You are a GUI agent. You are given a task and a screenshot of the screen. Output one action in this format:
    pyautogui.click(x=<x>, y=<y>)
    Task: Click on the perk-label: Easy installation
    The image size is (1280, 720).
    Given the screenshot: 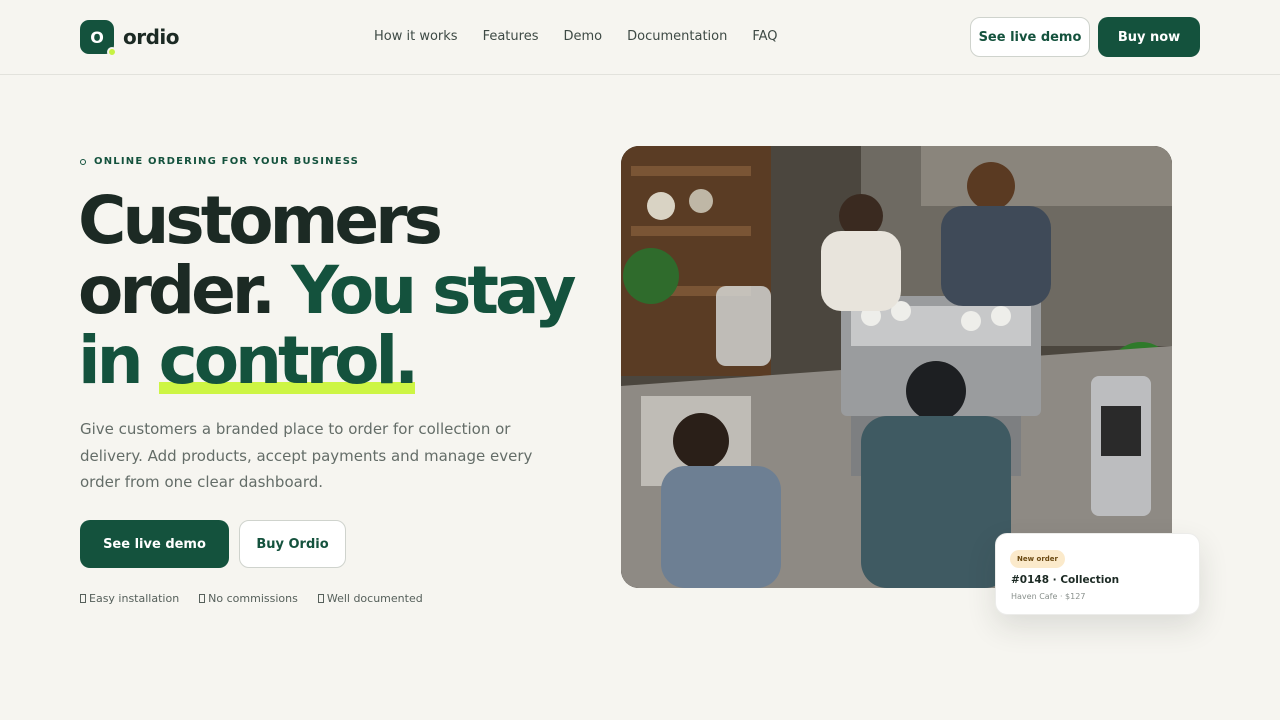 What is the action you would take?
    pyautogui.click(x=134, y=598)
    